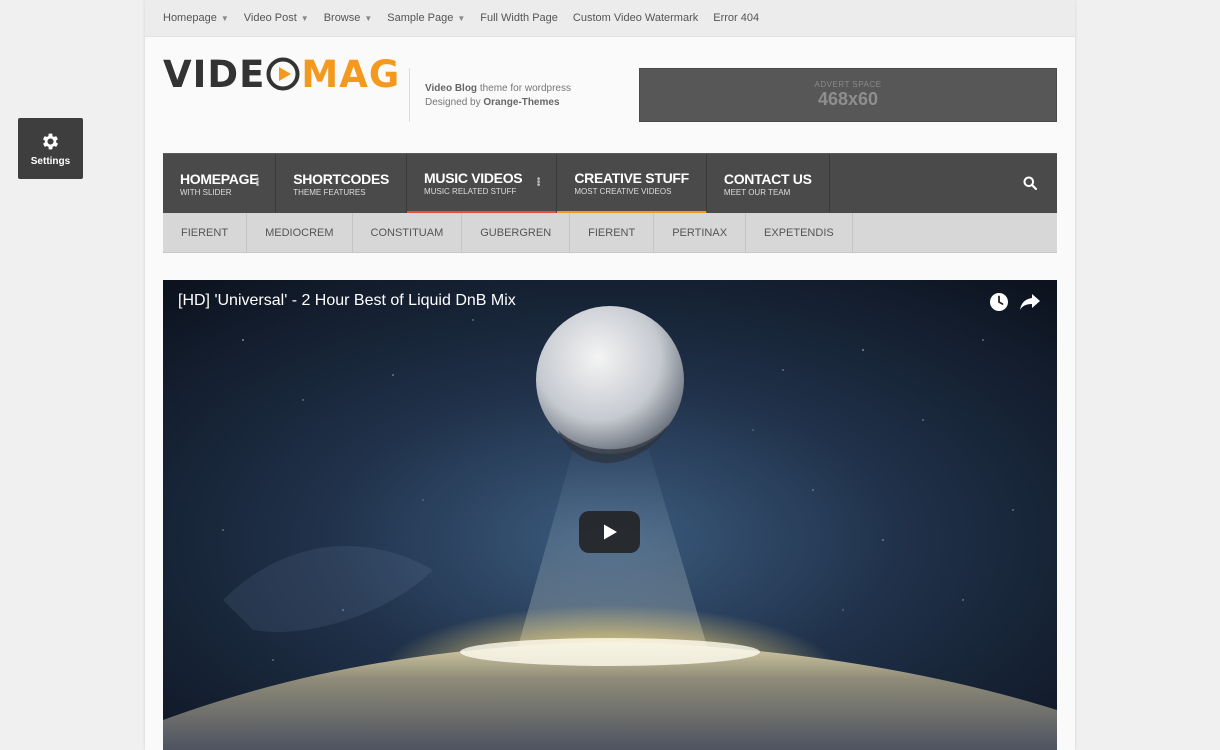  What do you see at coordinates (454, 102) in the screenshot?
I see `tagline-prefix: Designed by` at bounding box center [454, 102].